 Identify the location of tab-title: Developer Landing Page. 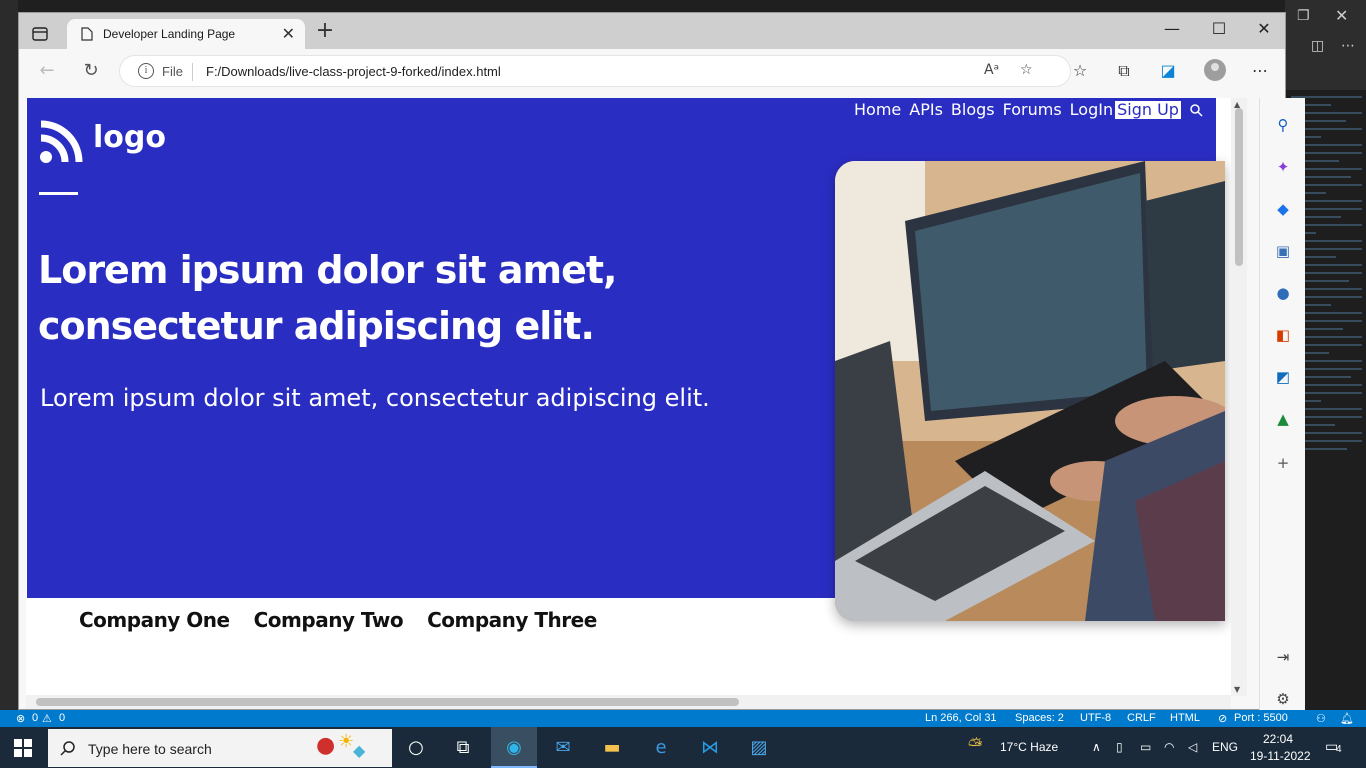
(169, 34).